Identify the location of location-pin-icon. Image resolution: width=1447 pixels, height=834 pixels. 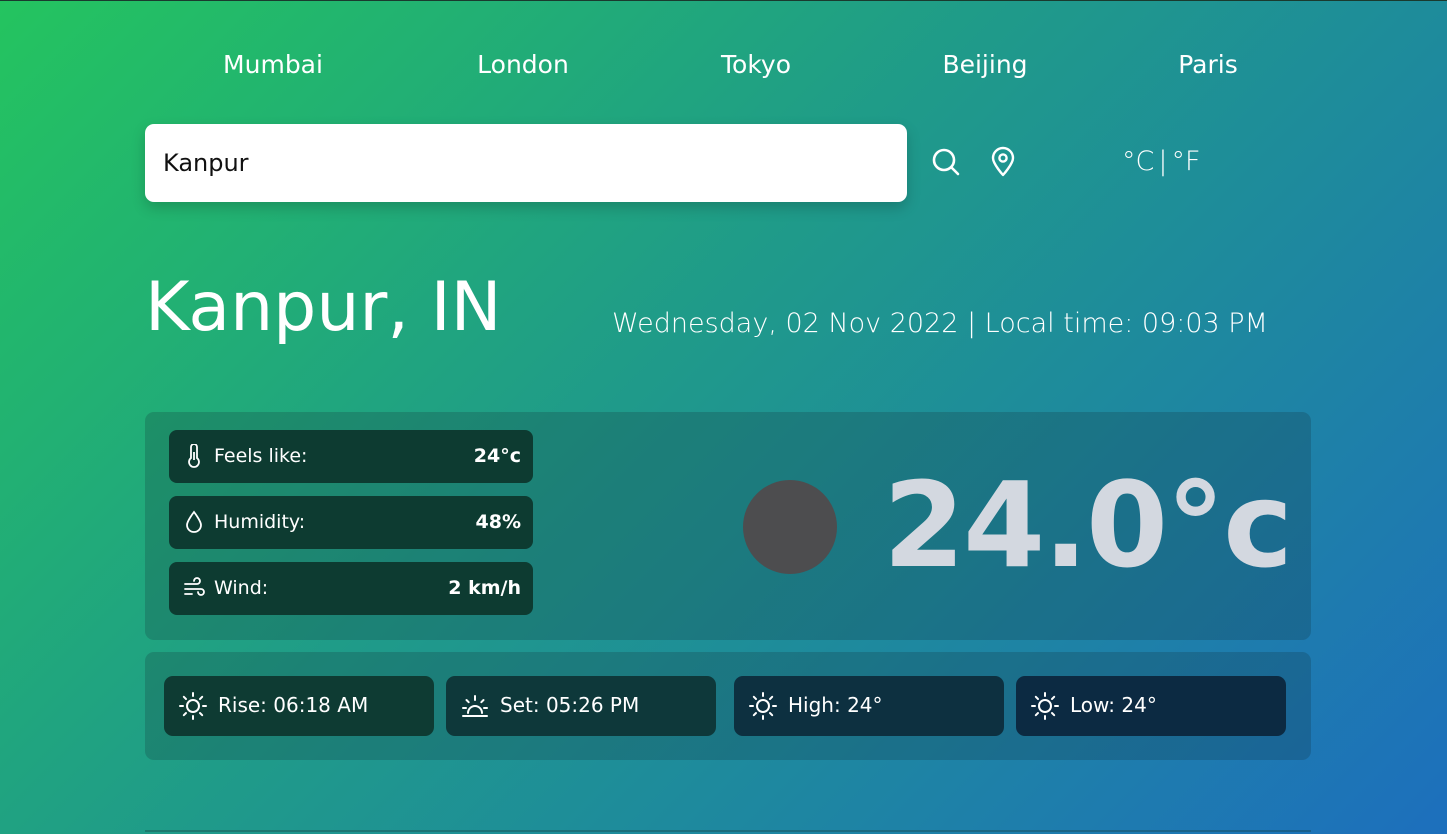
(1003, 162).